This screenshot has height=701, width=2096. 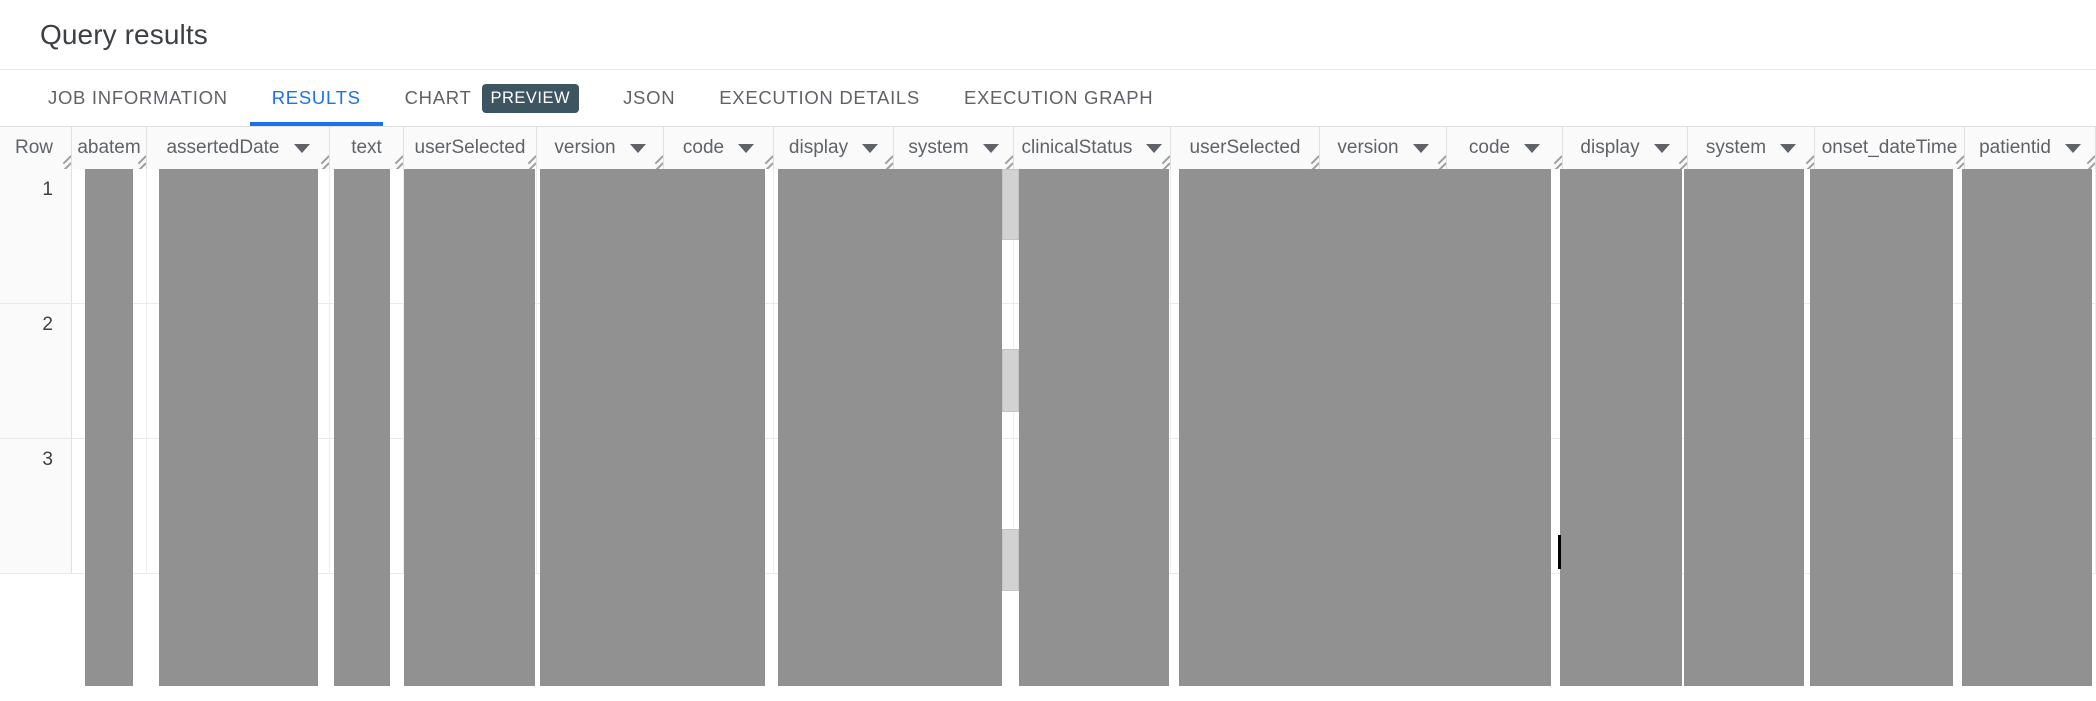 What do you see at coordinates (530, 98) in the screenshot?
I see `preview-badge: PREVIEW` at bounding box center [530, 98].